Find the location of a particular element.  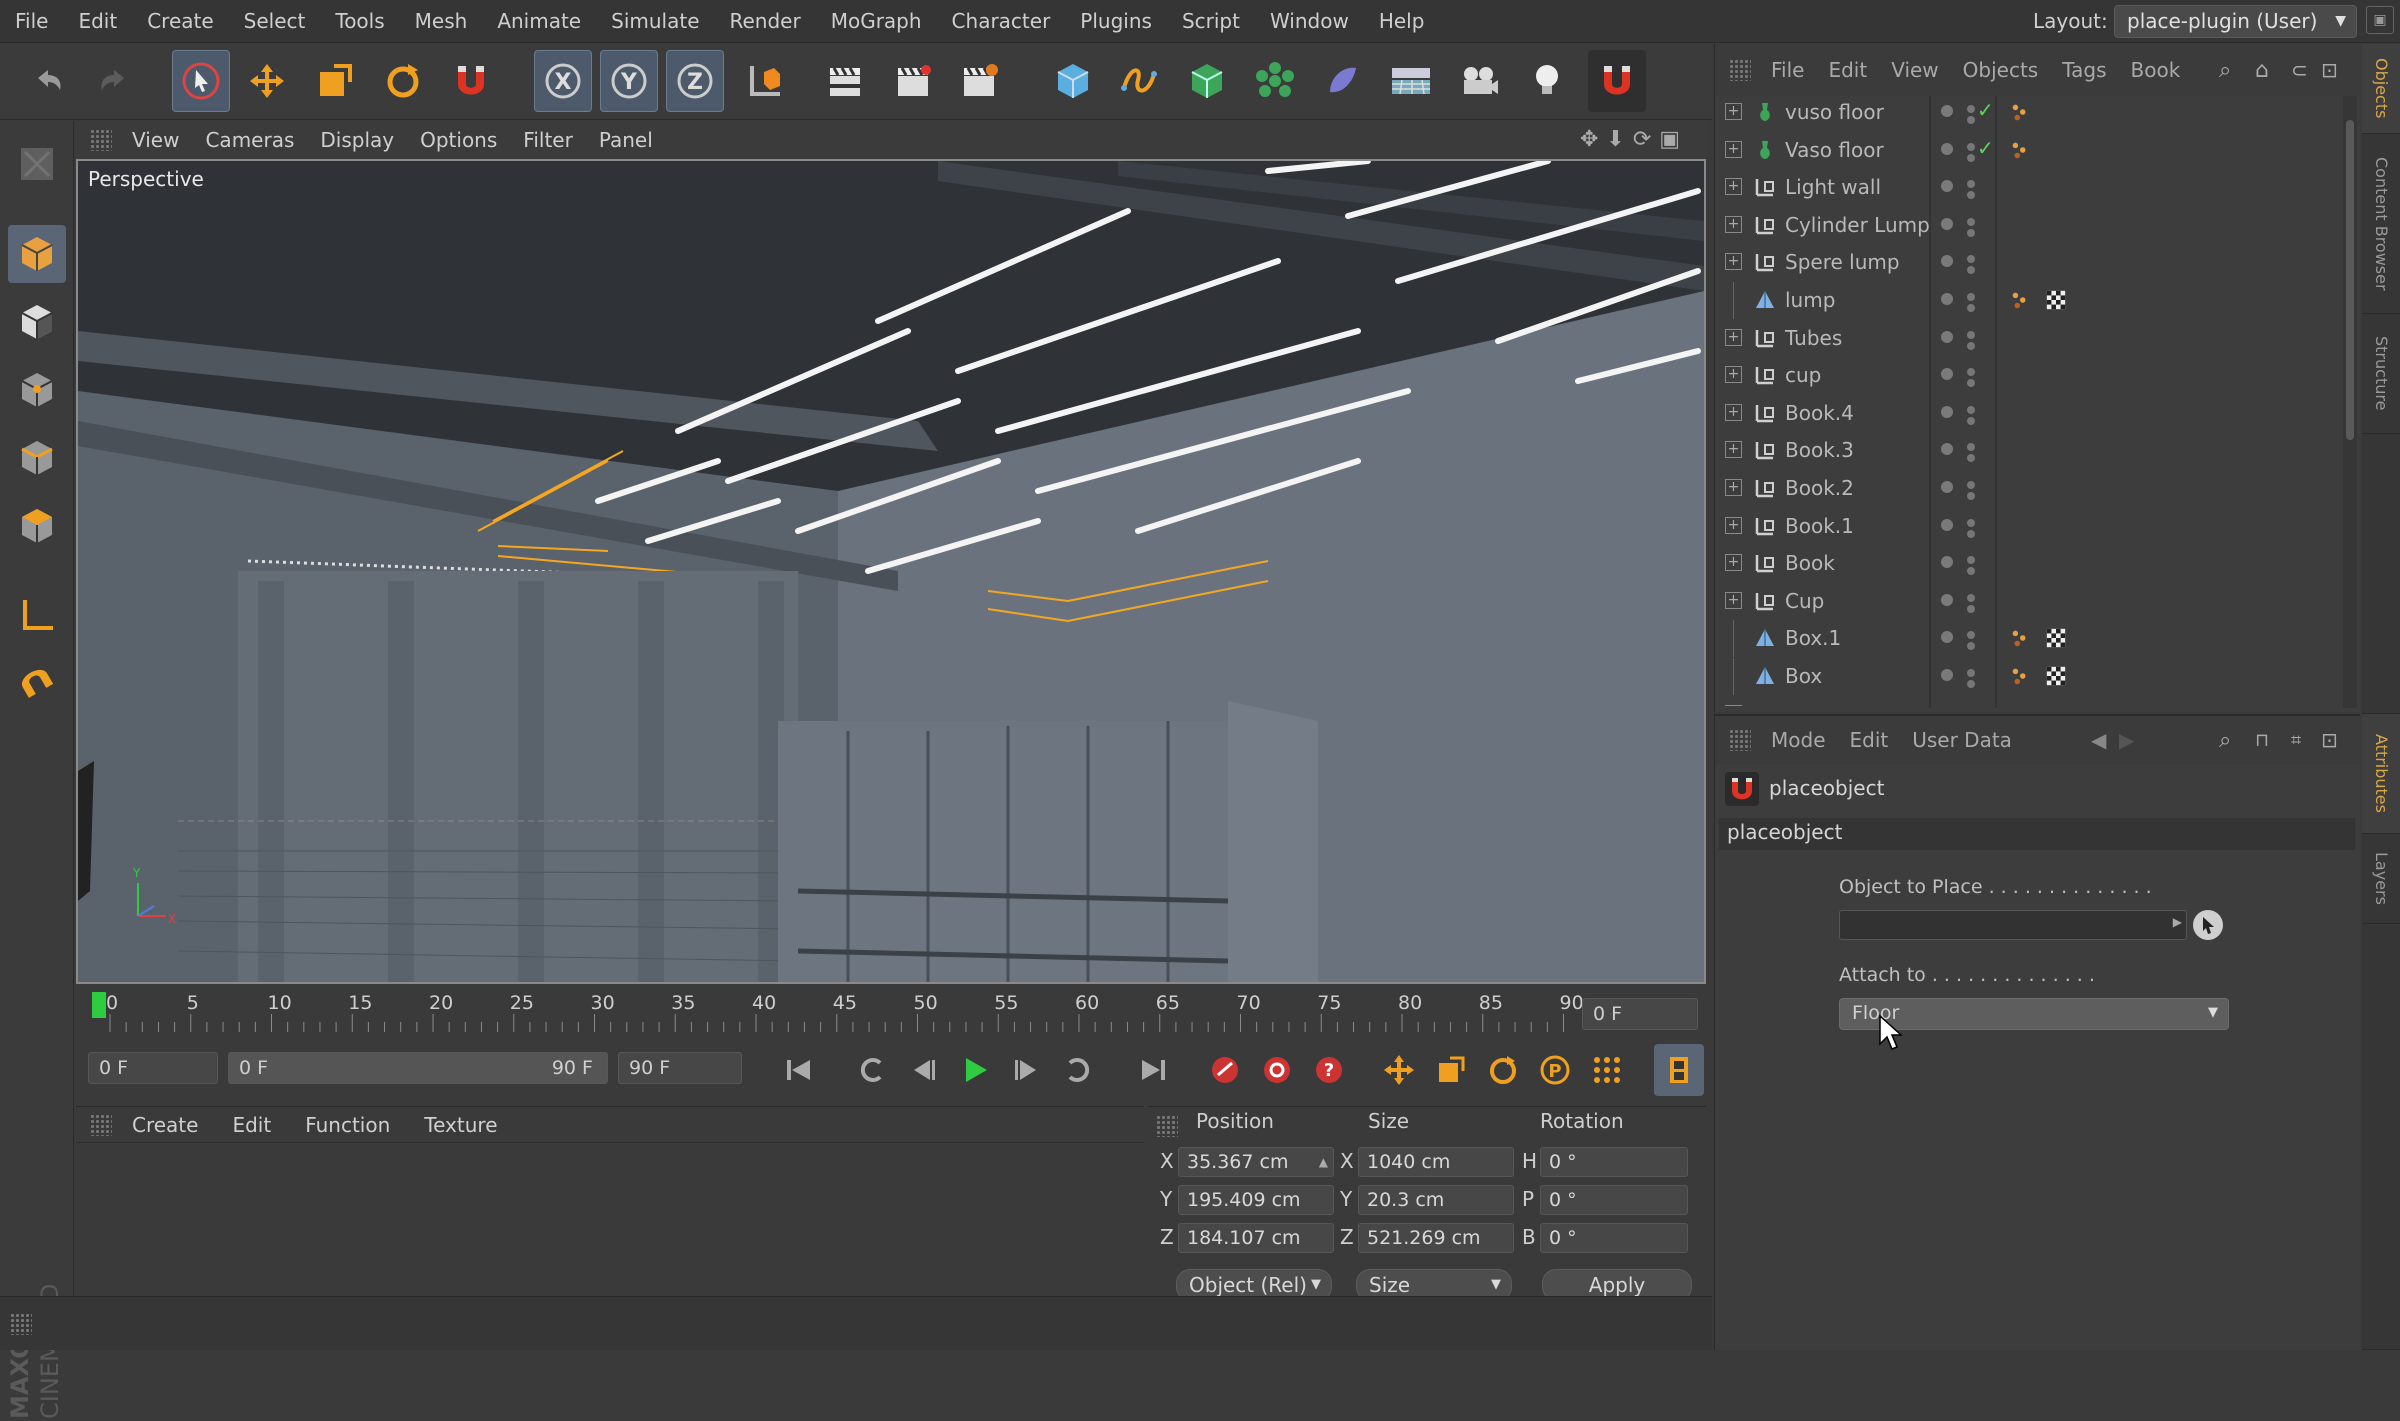

rotate-button is located at coordinates (403, 81).